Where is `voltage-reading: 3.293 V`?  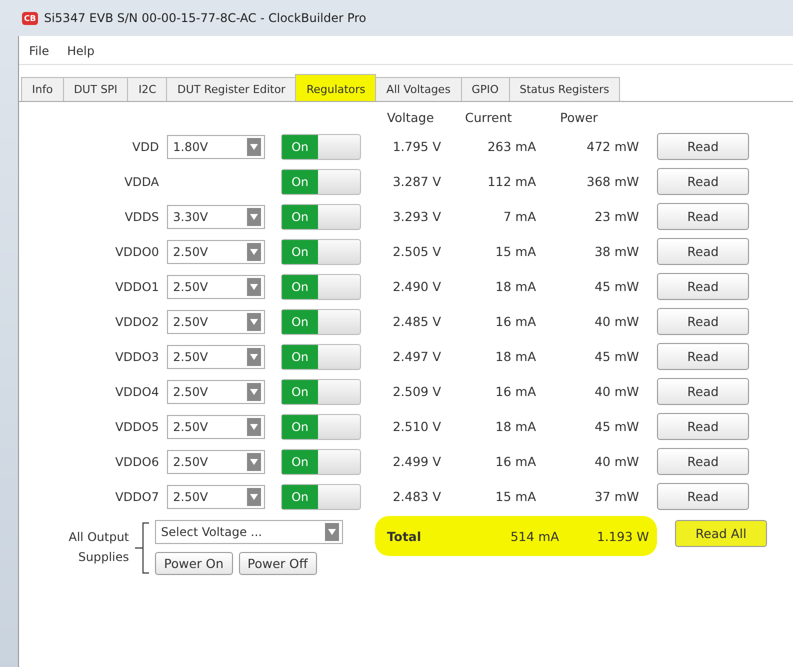 voltage-reading: 3.293 V is located at coordinates (417, 216).